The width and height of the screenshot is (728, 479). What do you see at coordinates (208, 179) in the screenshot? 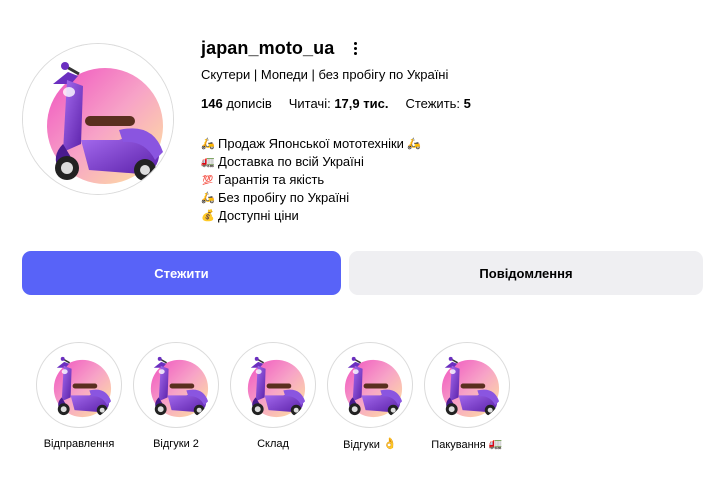
I see `hundred-points-emoji-icon: 💯` at bounding box center [208, 179].